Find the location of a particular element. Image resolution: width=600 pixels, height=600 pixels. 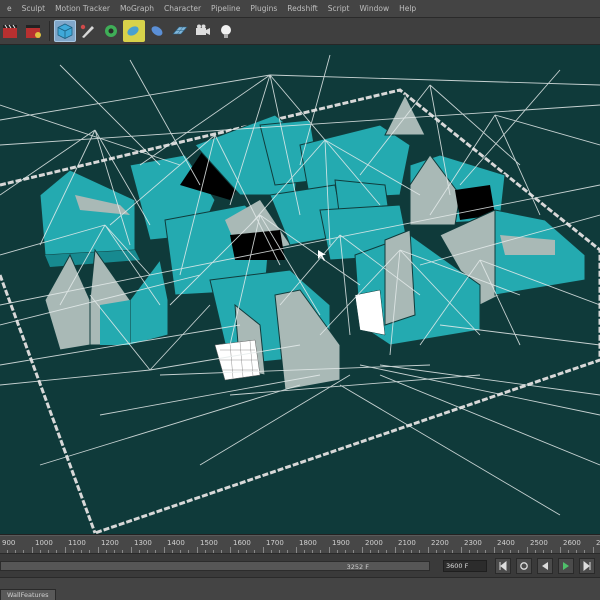

menu-item-character: Character is located at coordinates (182, 9).